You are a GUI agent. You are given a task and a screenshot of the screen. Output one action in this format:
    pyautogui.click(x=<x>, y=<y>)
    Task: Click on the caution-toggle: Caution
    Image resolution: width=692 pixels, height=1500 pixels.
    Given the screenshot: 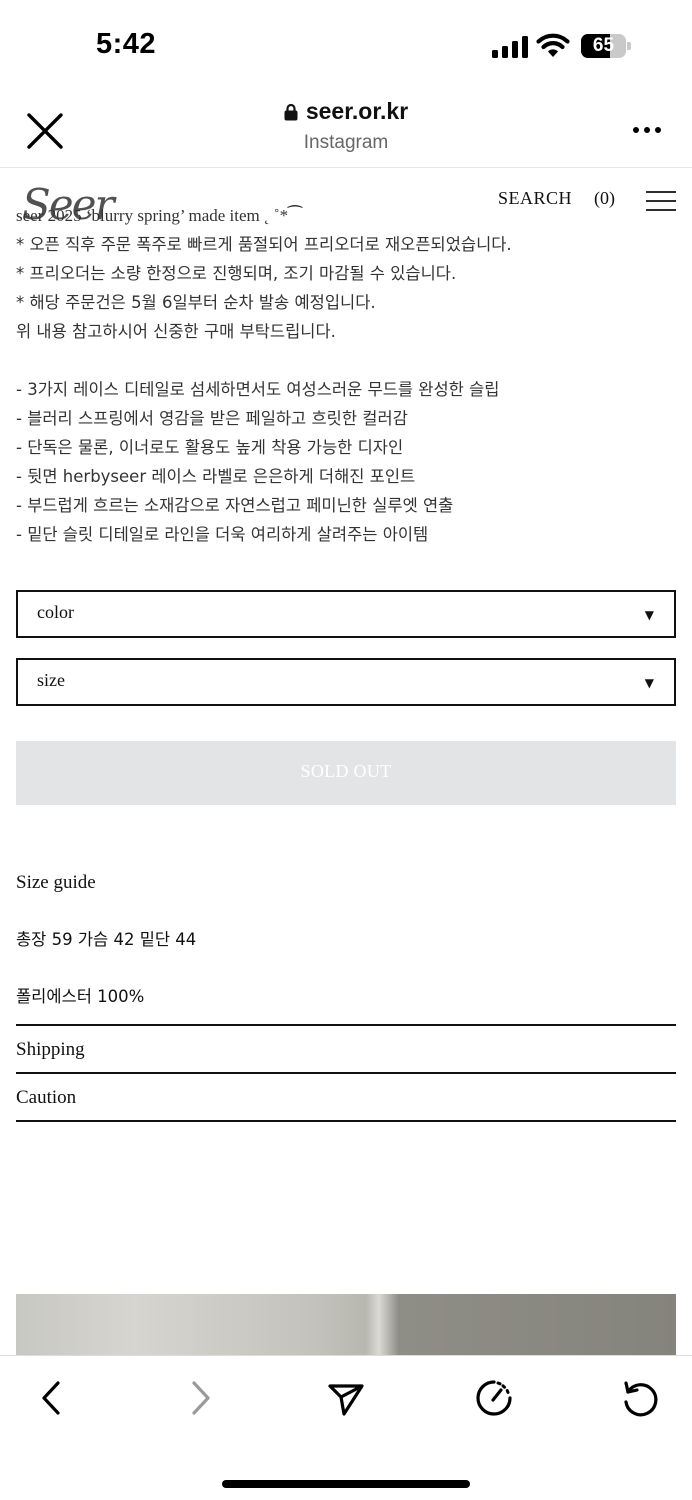 What is the action you would take?
    pyautogui.click(x=46, y=1098)
    